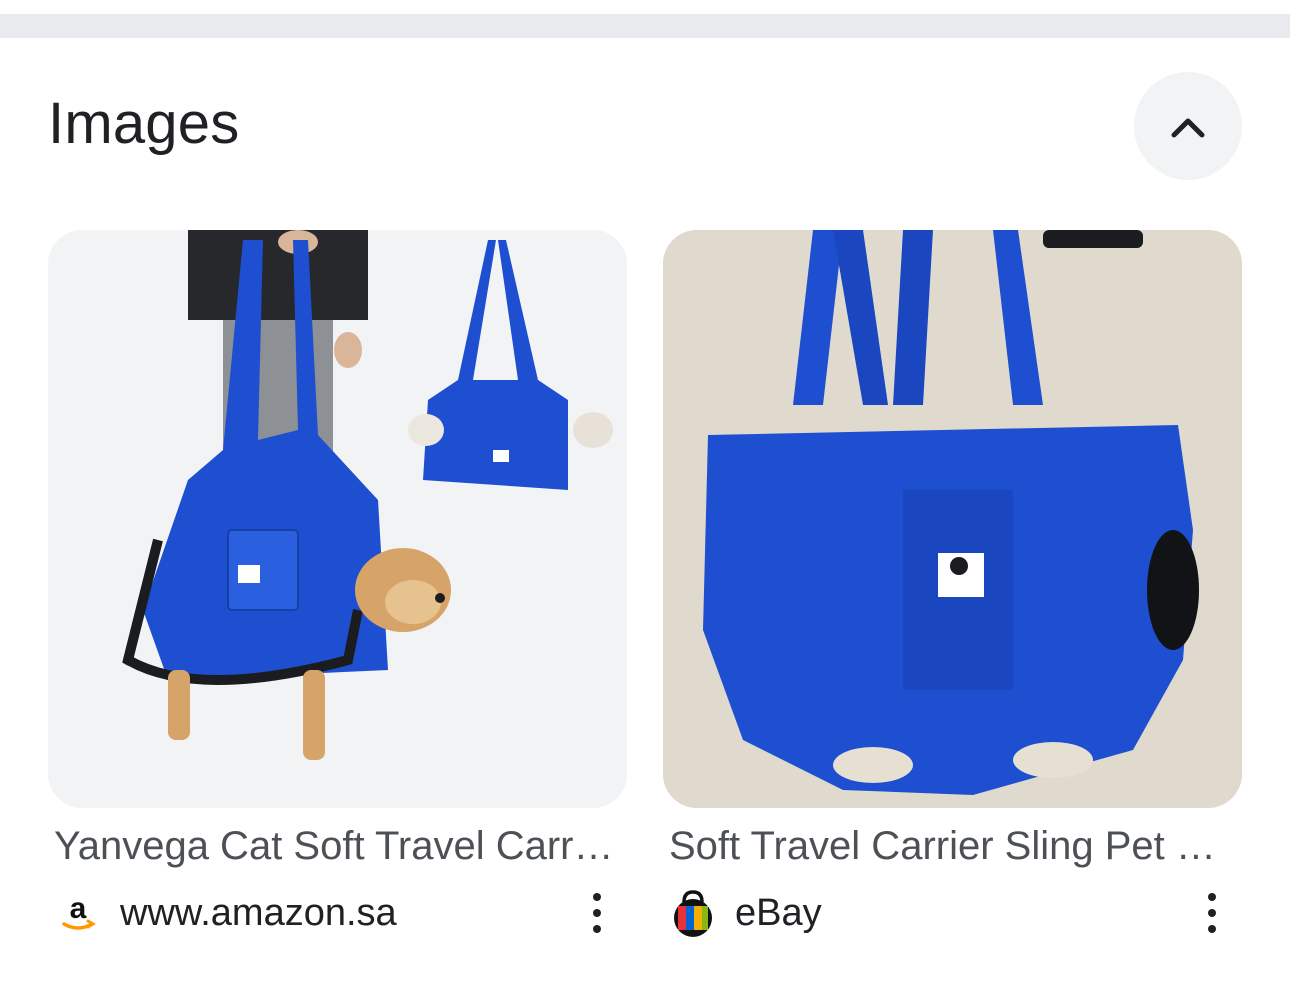 The image size is (1290, 981). Describe the element at coordinates (78, 908) in the screenshot. I see `svg-text: a` at that location.